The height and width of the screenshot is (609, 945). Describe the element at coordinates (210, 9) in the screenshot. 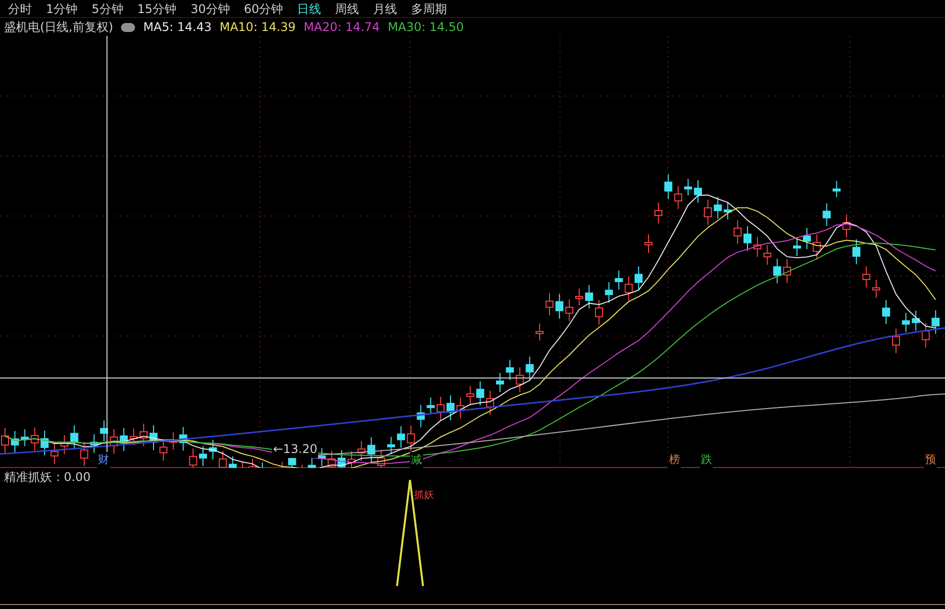

I see `period-tab: 30分钟` at that location.